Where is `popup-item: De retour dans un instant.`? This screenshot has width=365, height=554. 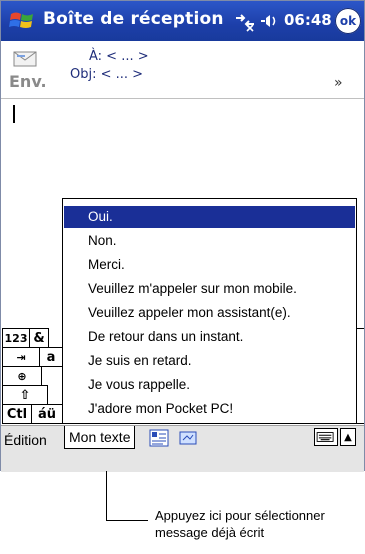 popup-item: De retour dans un instant. is located at coordinates (209, 337).